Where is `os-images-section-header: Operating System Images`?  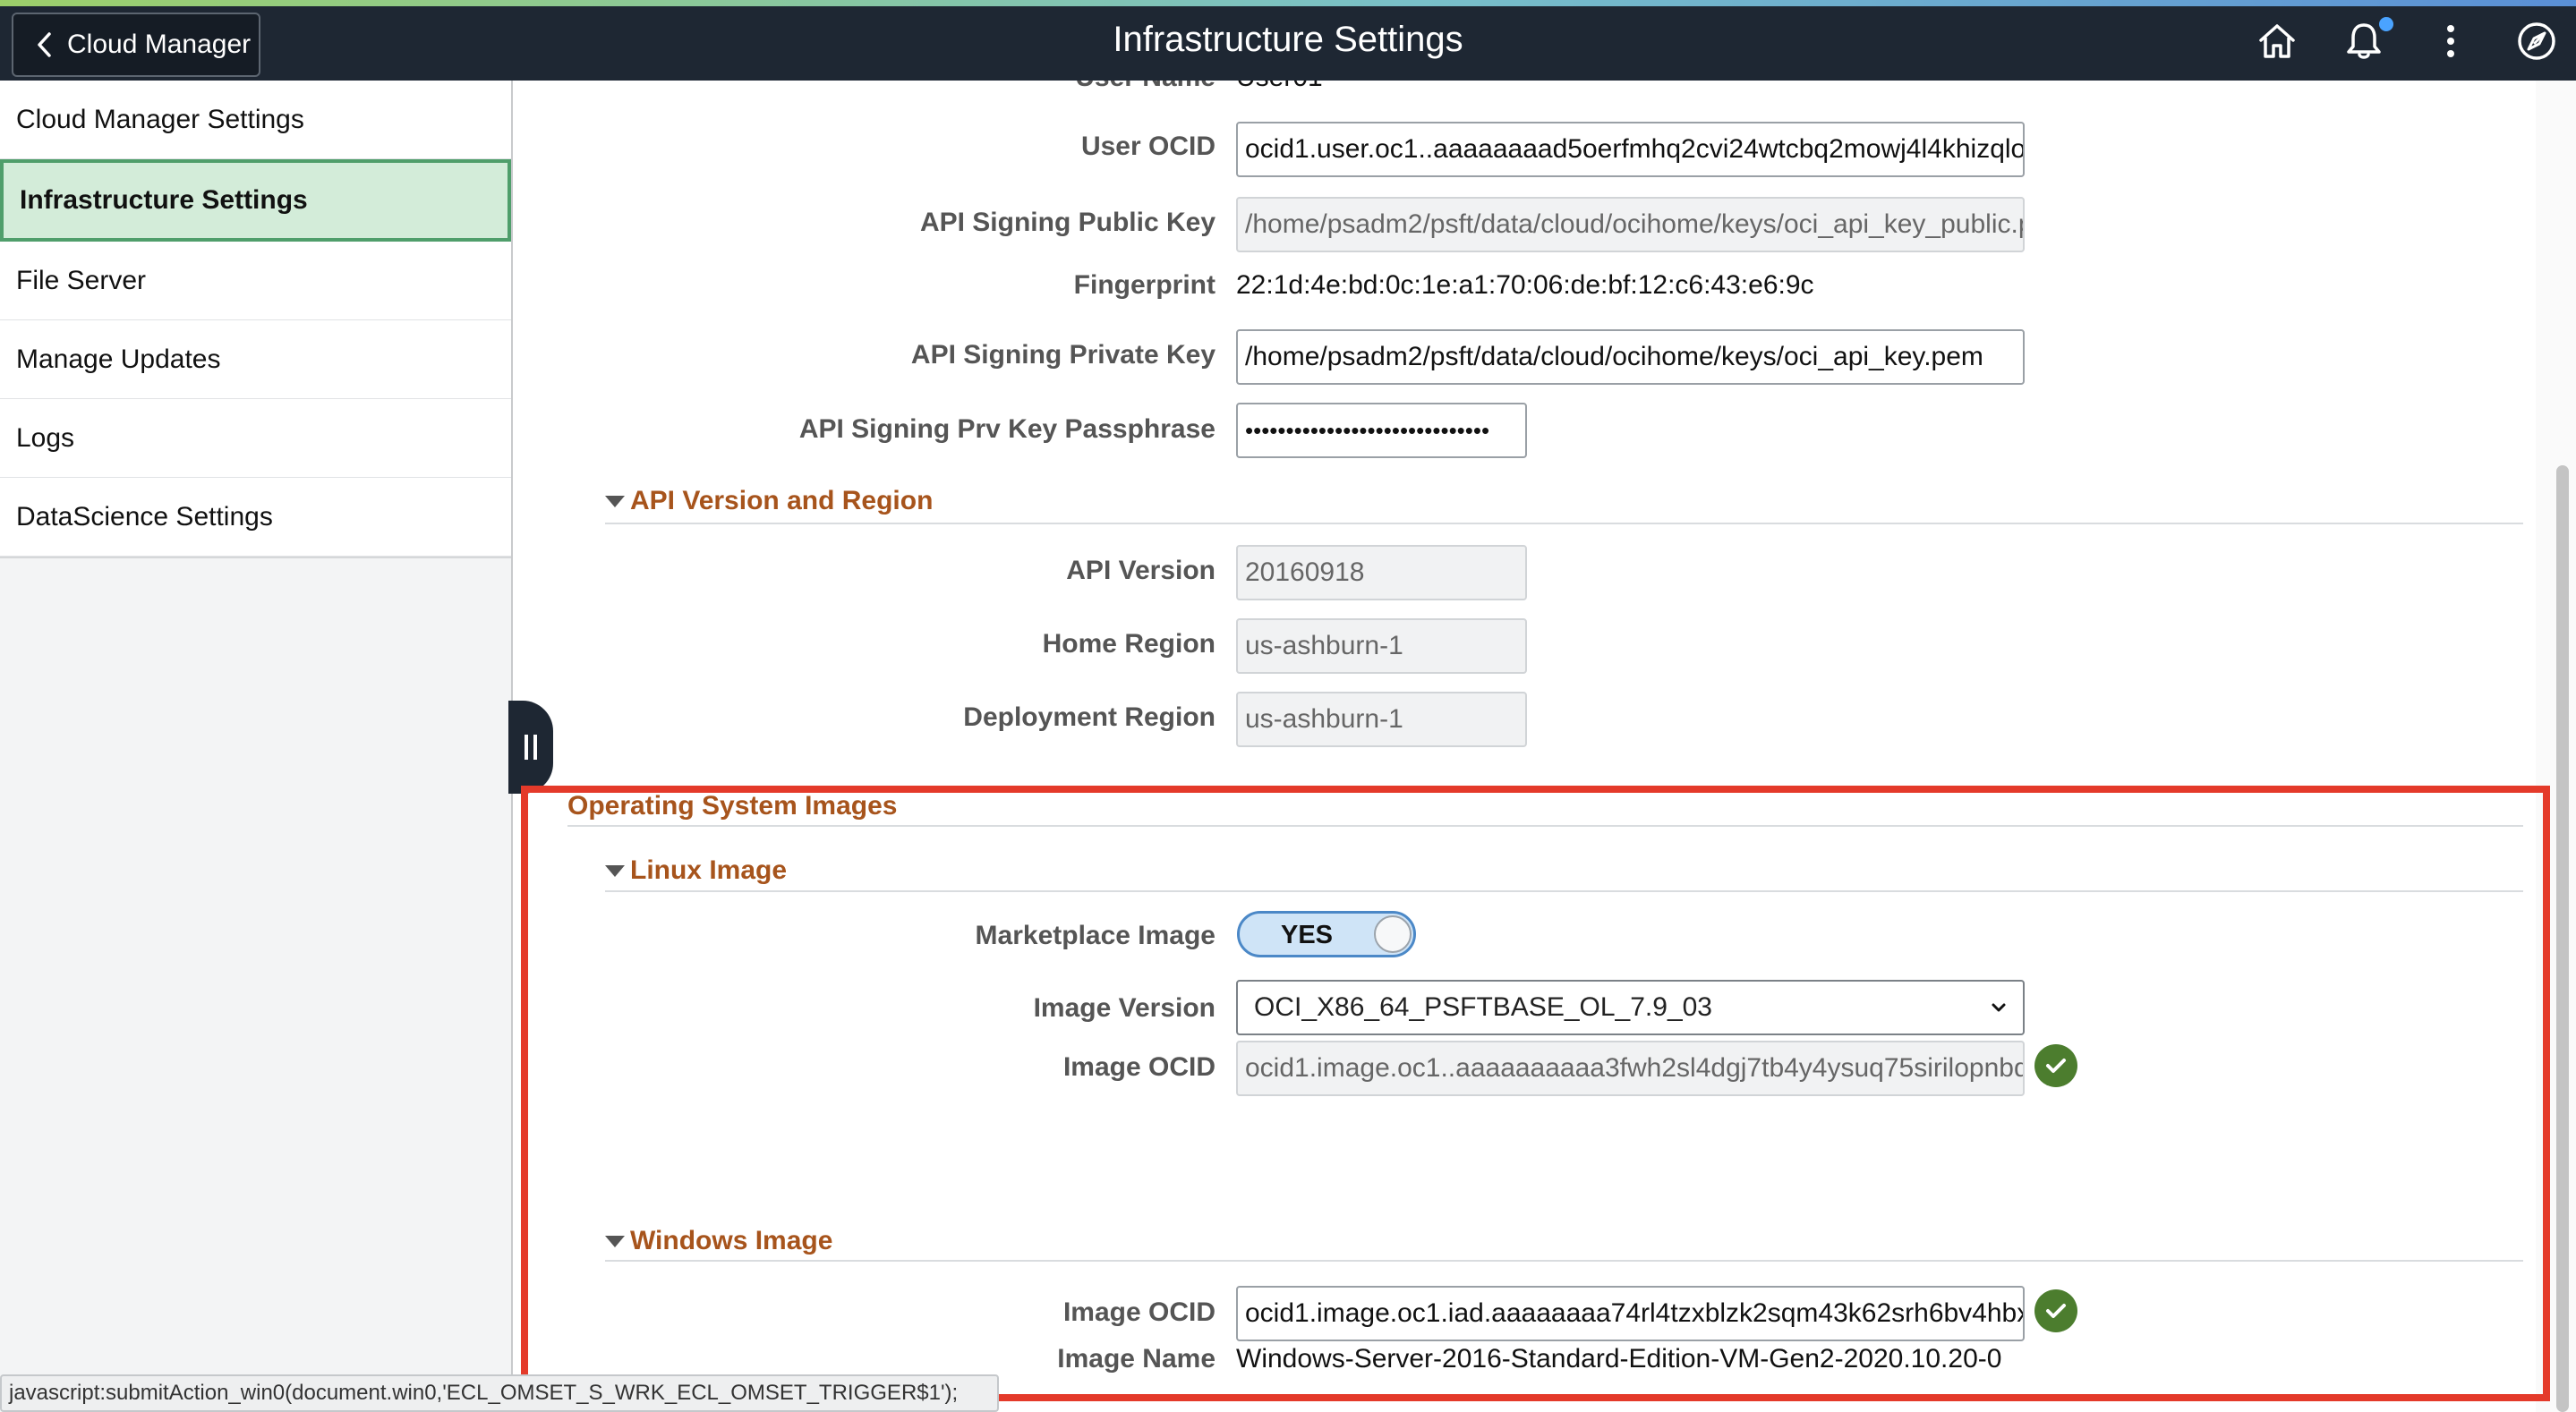 os-images-section-header: Operating System Images is located at coordinates (732, 806).